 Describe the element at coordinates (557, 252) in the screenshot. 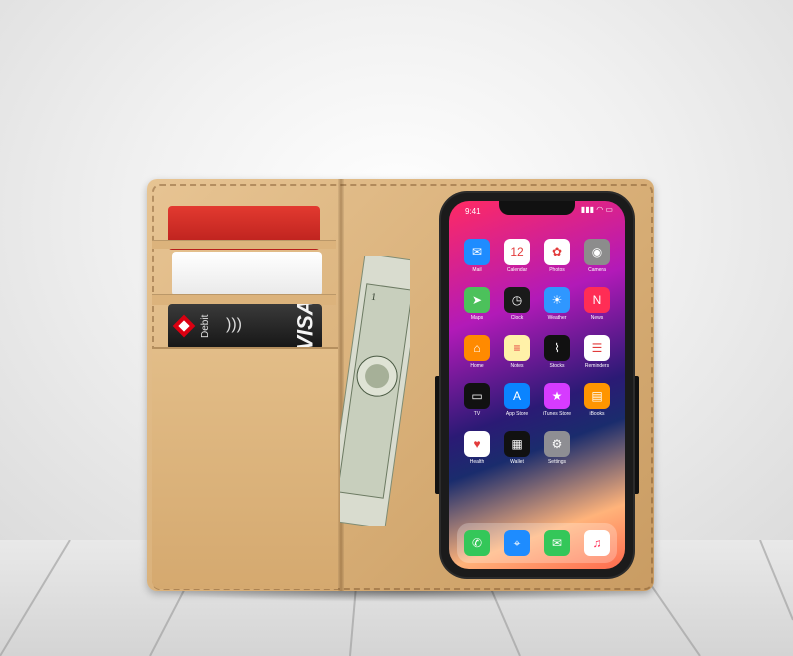

I see `photos-icon: ✿` at that location.